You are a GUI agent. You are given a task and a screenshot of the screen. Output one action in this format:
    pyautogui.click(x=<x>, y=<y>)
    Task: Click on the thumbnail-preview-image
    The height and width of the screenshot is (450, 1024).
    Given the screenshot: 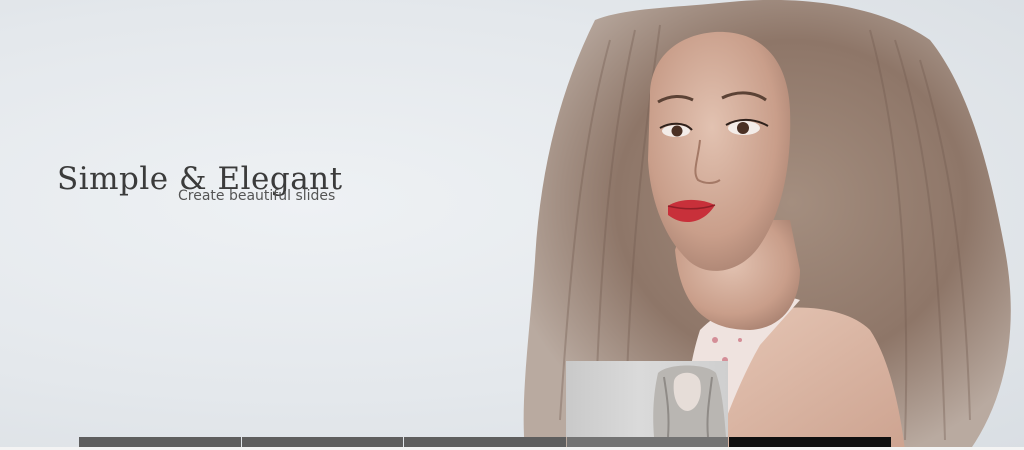 What is the action you would take?
    pyautogui.click(x=689, y=401)
    